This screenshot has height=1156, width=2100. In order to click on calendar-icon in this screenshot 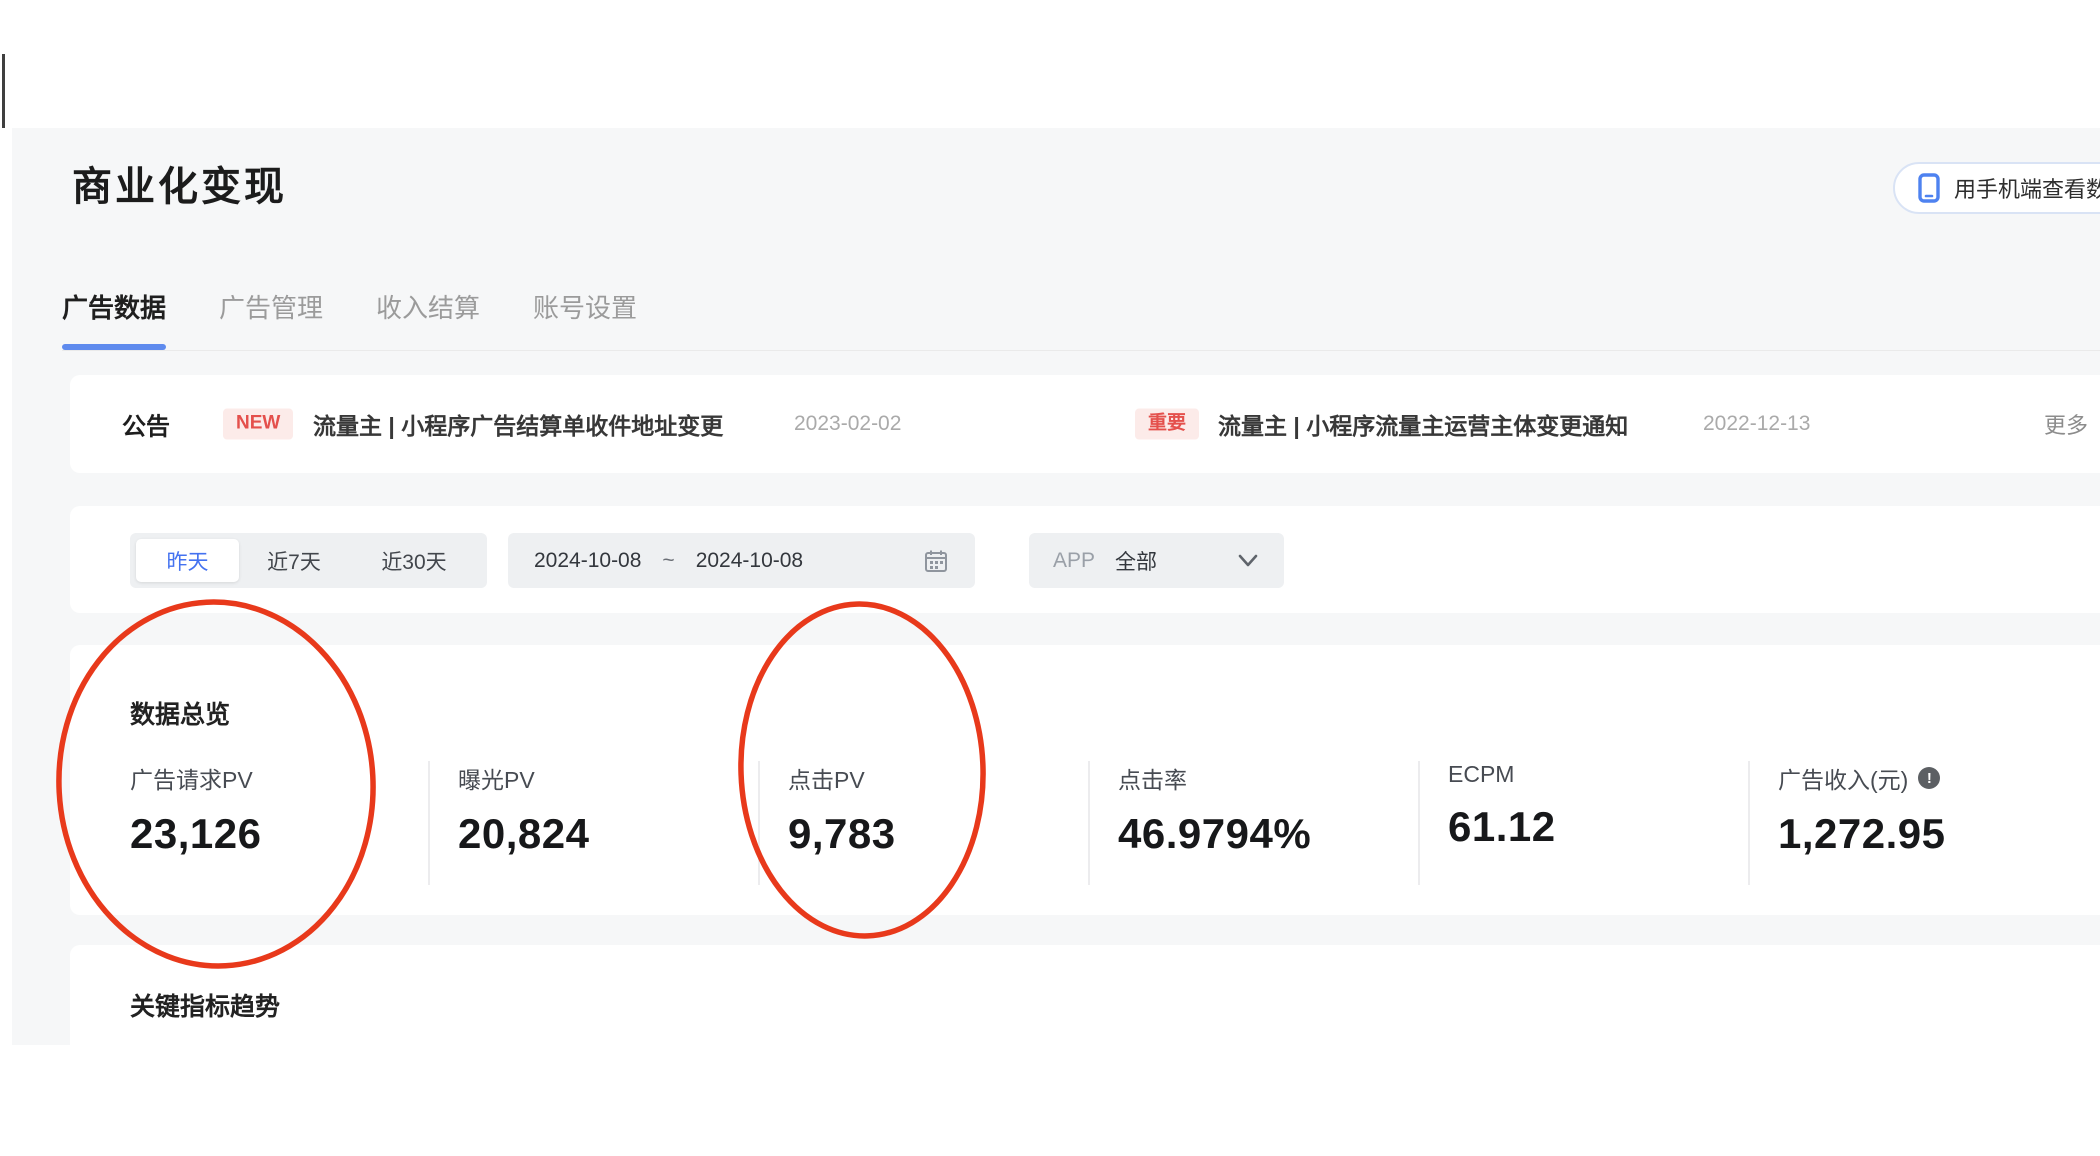, I will do `click(936, 561)`.